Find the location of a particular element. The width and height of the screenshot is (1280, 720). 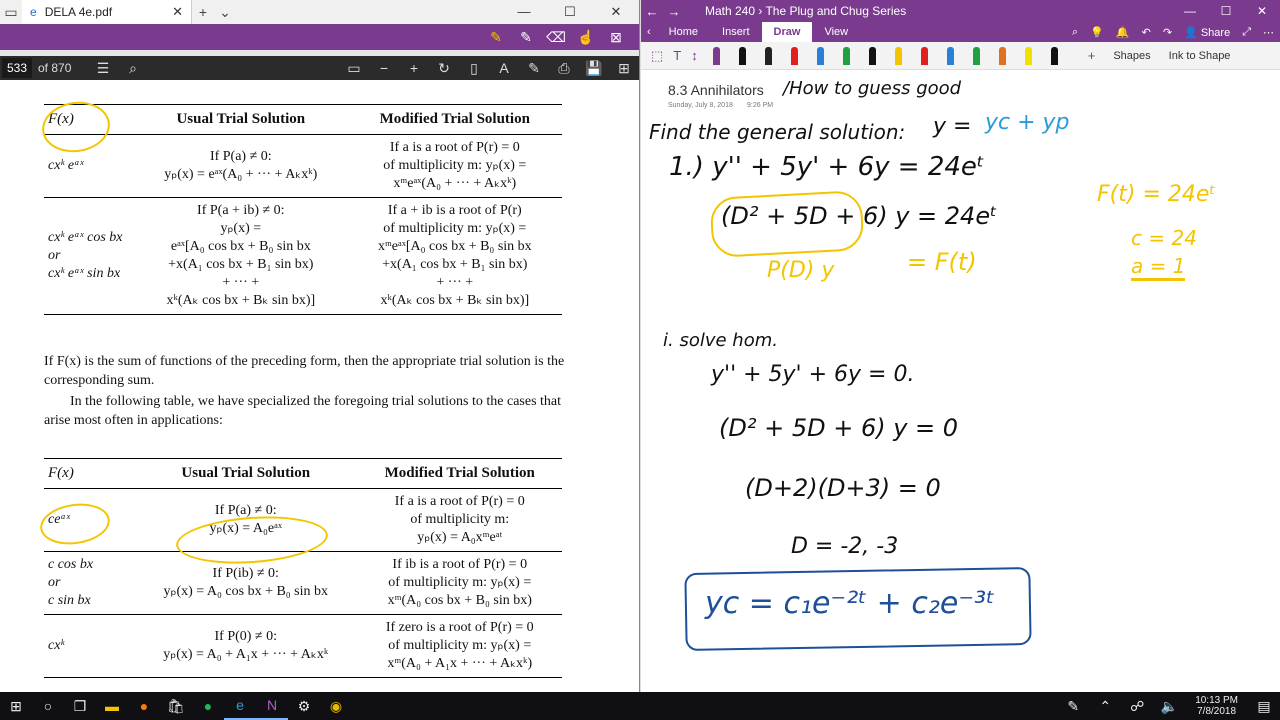

type-icon: T is located at coordinates (677, 55).